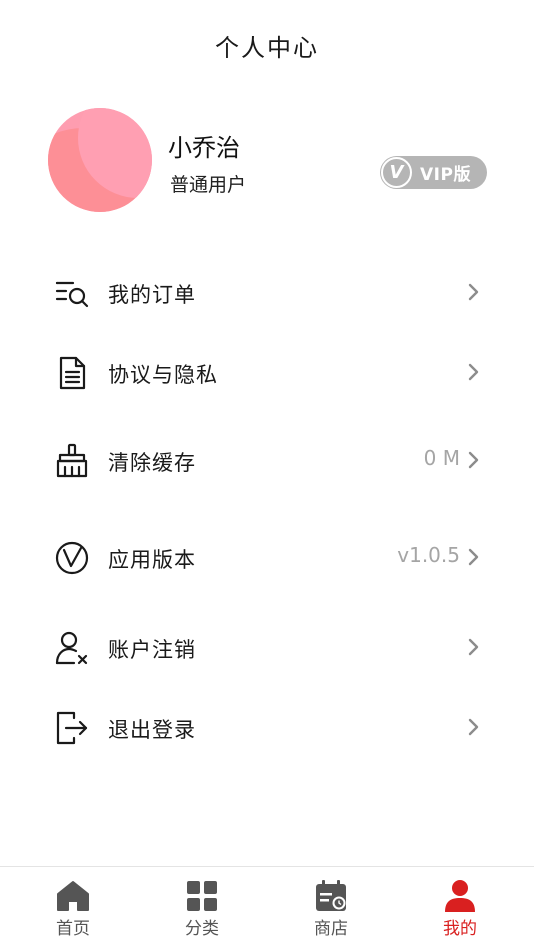 This screenshot has height=950, width=534. Describe the element at coordinates (72, 460) in the screenshot. I see `broom-icon` at that location.